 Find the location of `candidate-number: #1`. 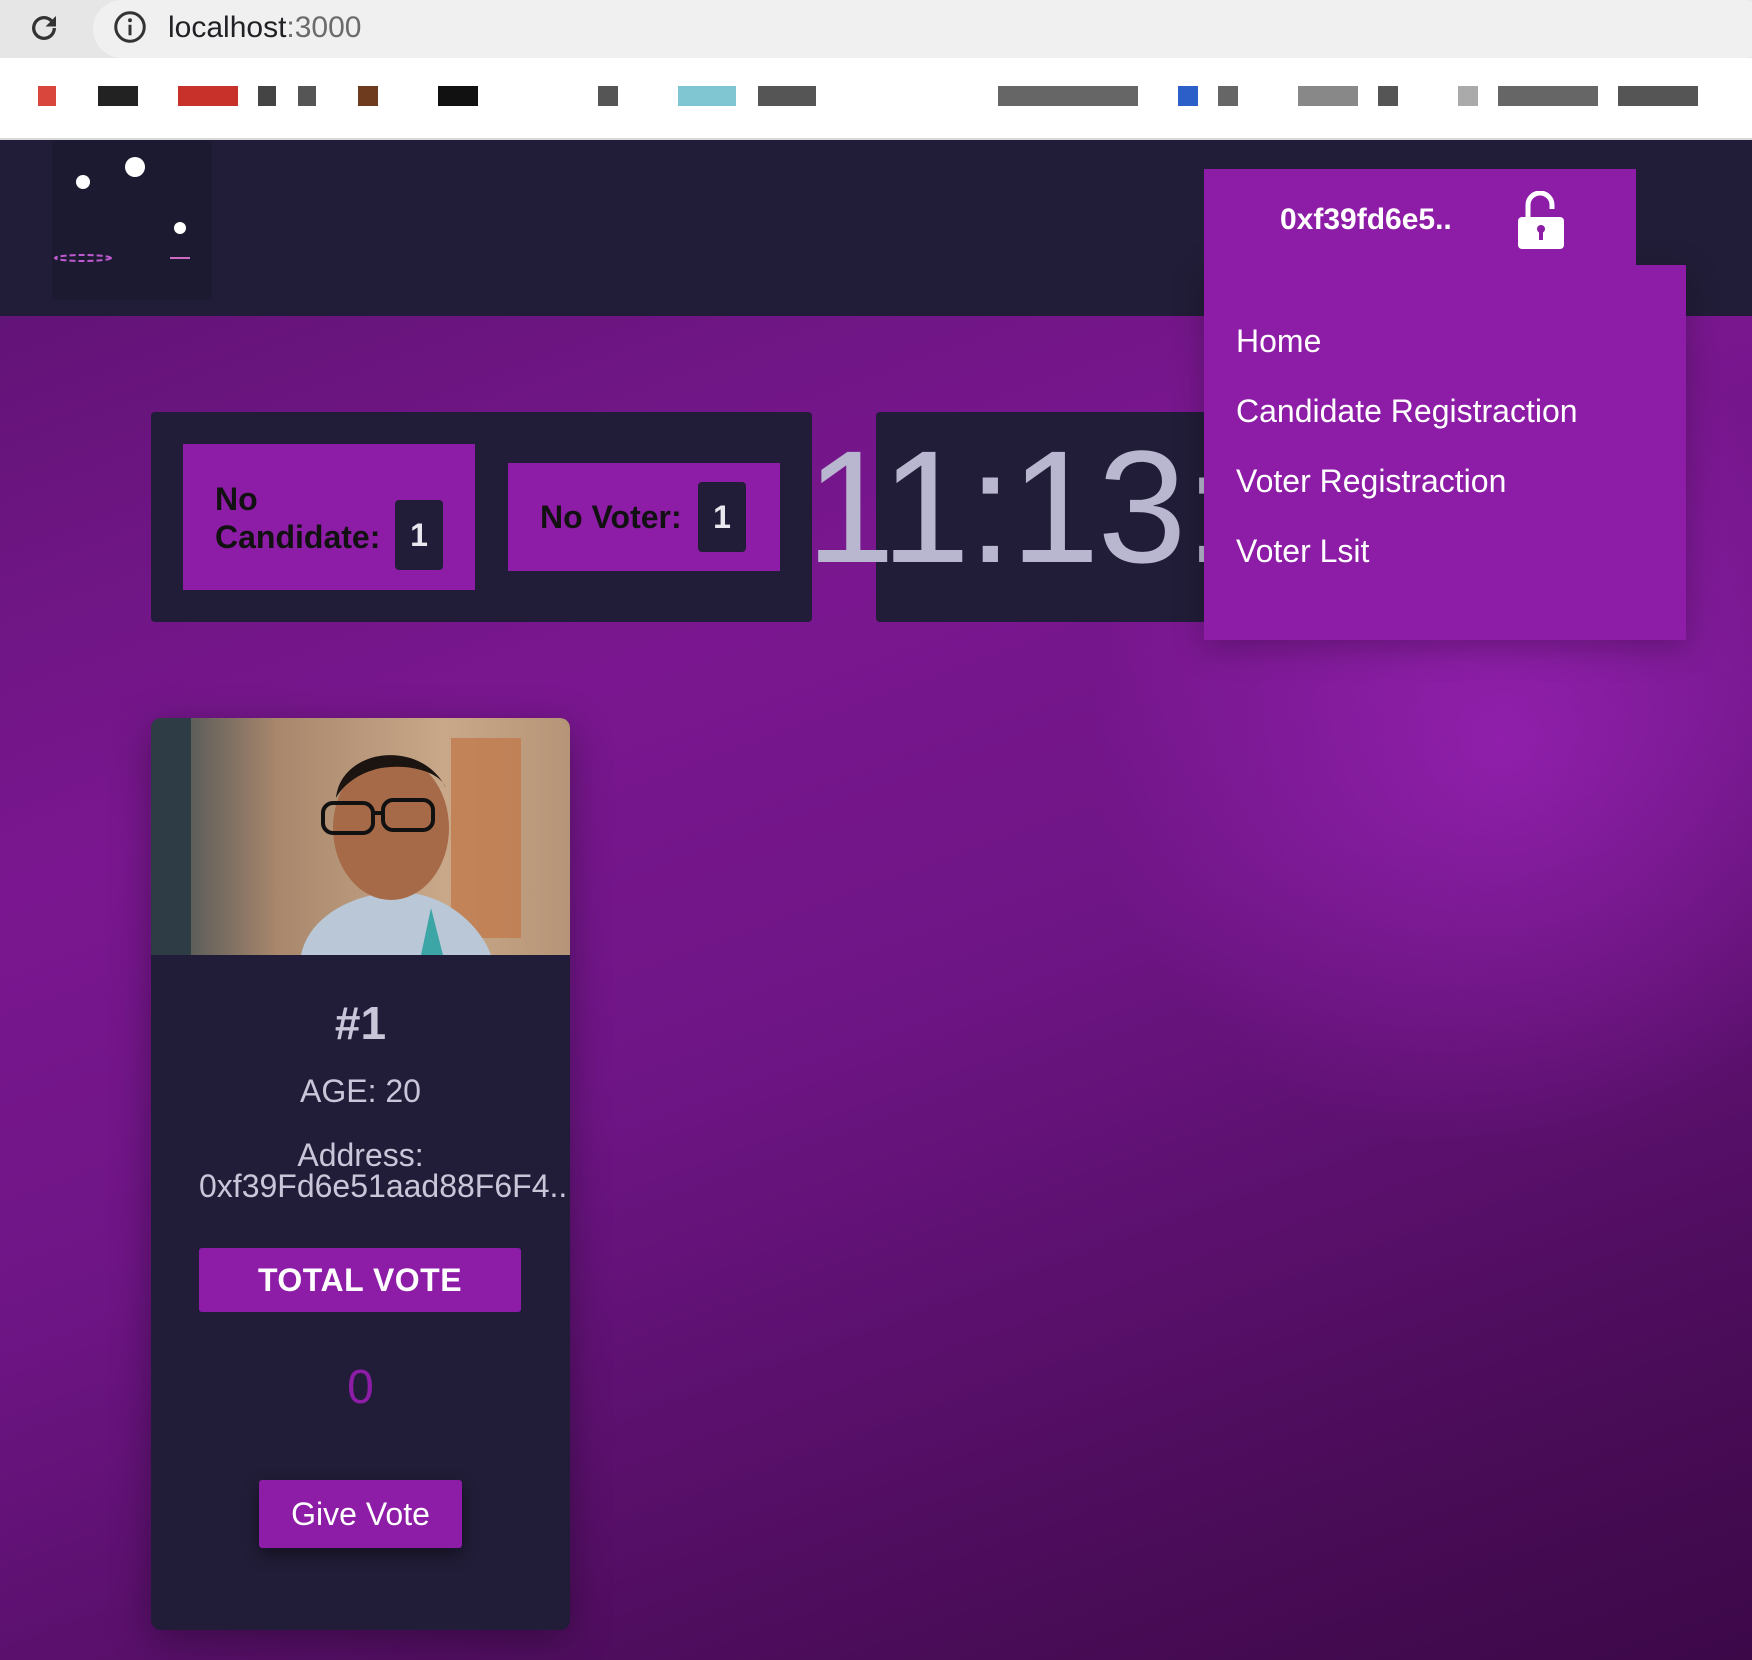

candidate-number: #1 is located at coordinates (360, 1023).